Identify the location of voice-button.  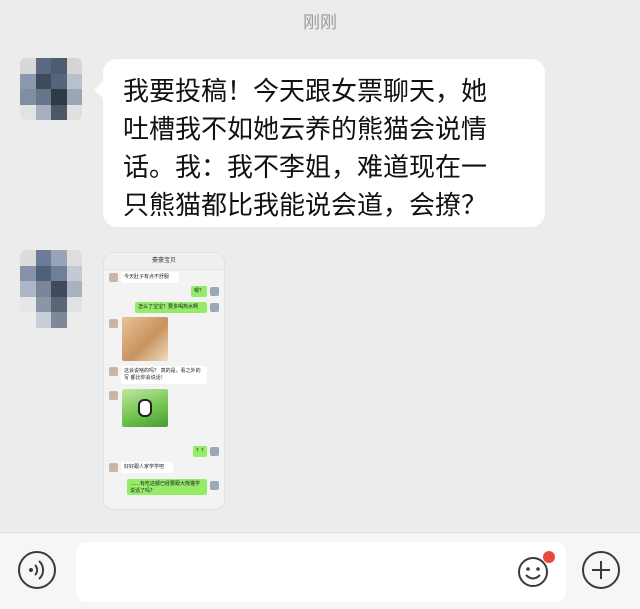
(37, 570).